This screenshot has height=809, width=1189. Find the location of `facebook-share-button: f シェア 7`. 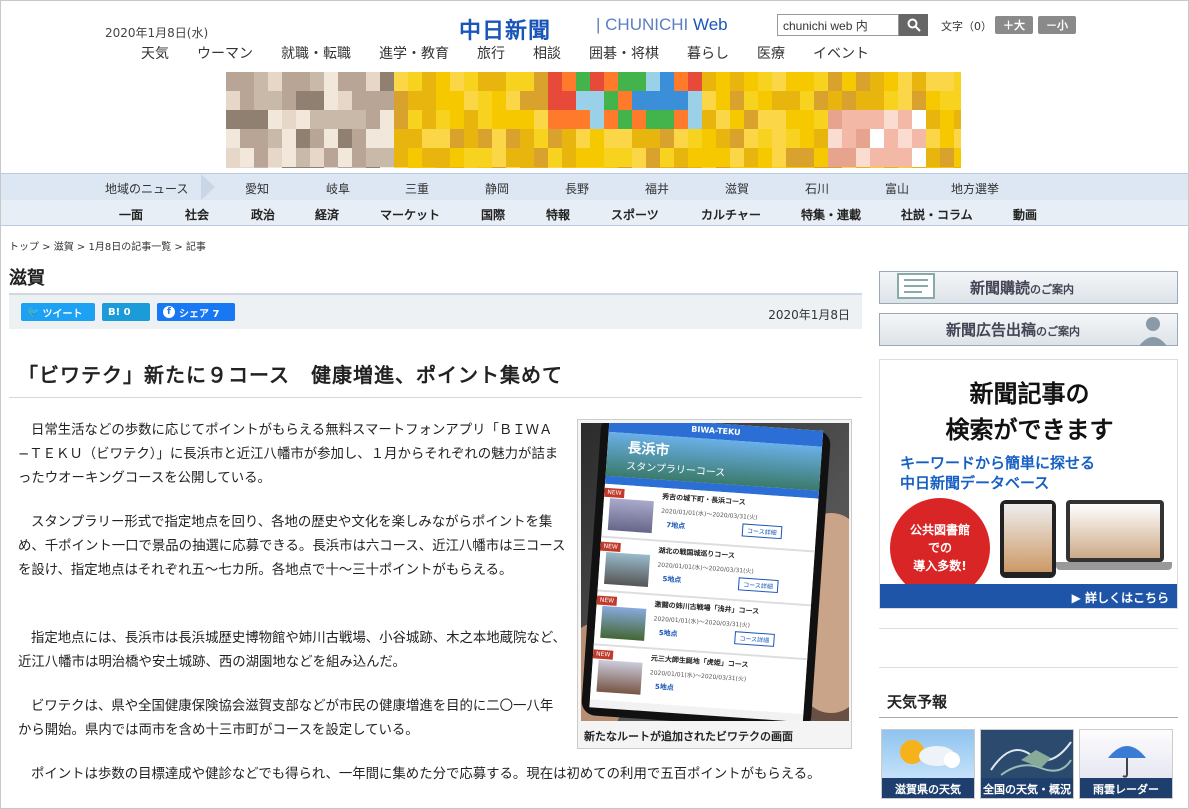

facebook-share-button: f シェア 7 is located at coordinates (196, 312).